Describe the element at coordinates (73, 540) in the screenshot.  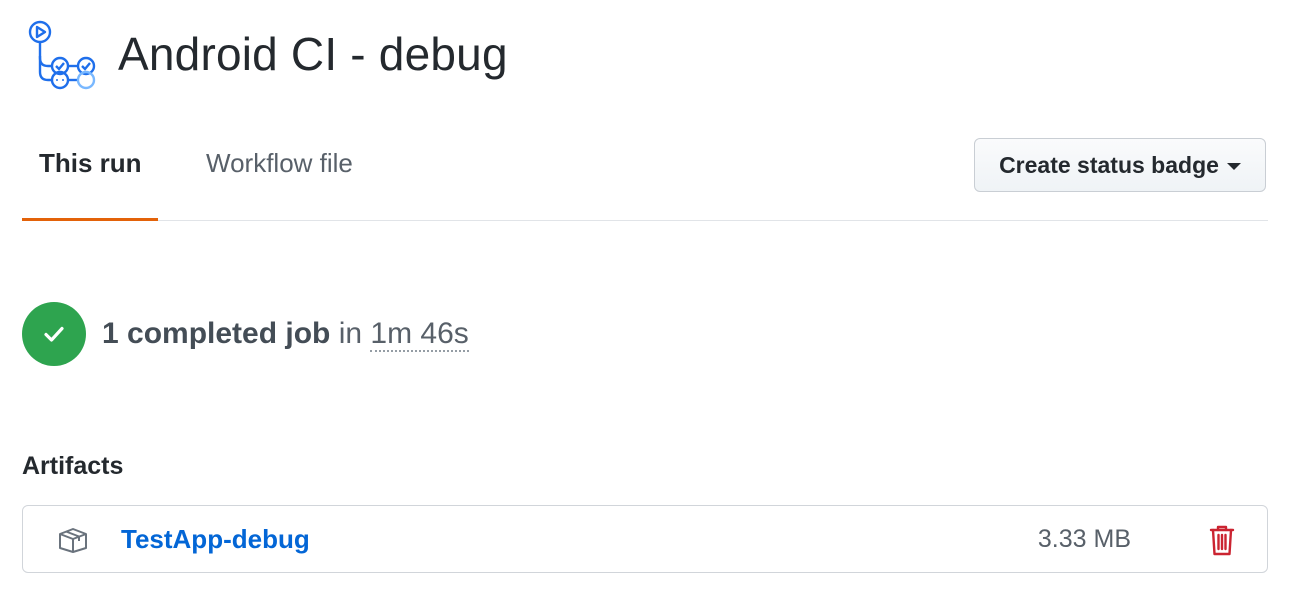
I see `package-icon` at that location.